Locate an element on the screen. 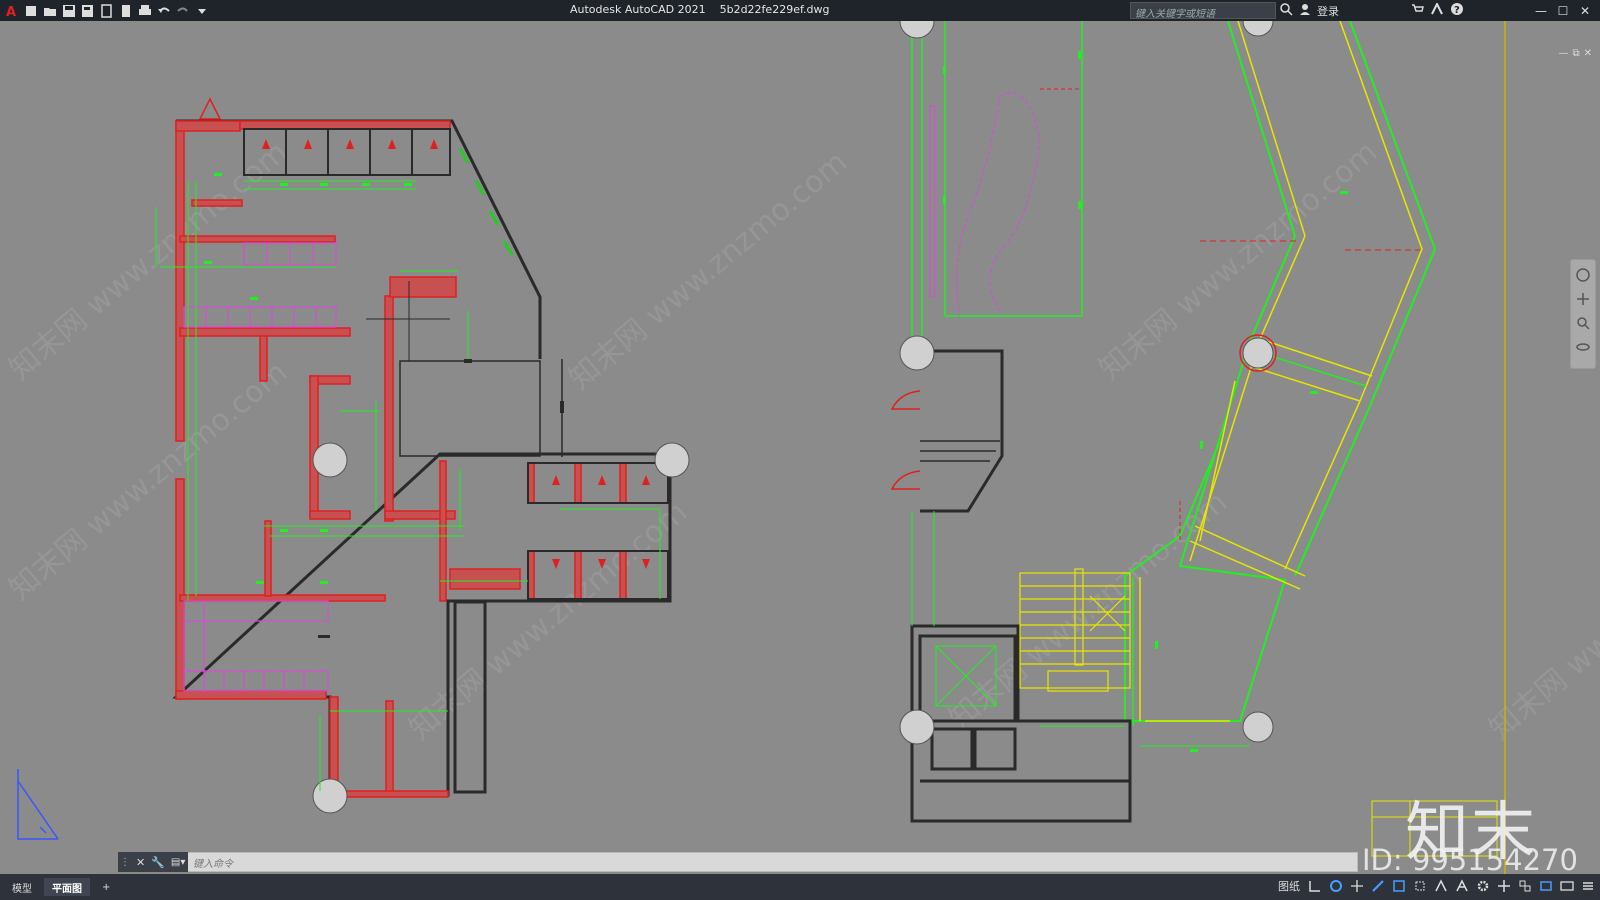 This screenshot has height=900, width=1600. new-icon is located at coordinates (31, 11).